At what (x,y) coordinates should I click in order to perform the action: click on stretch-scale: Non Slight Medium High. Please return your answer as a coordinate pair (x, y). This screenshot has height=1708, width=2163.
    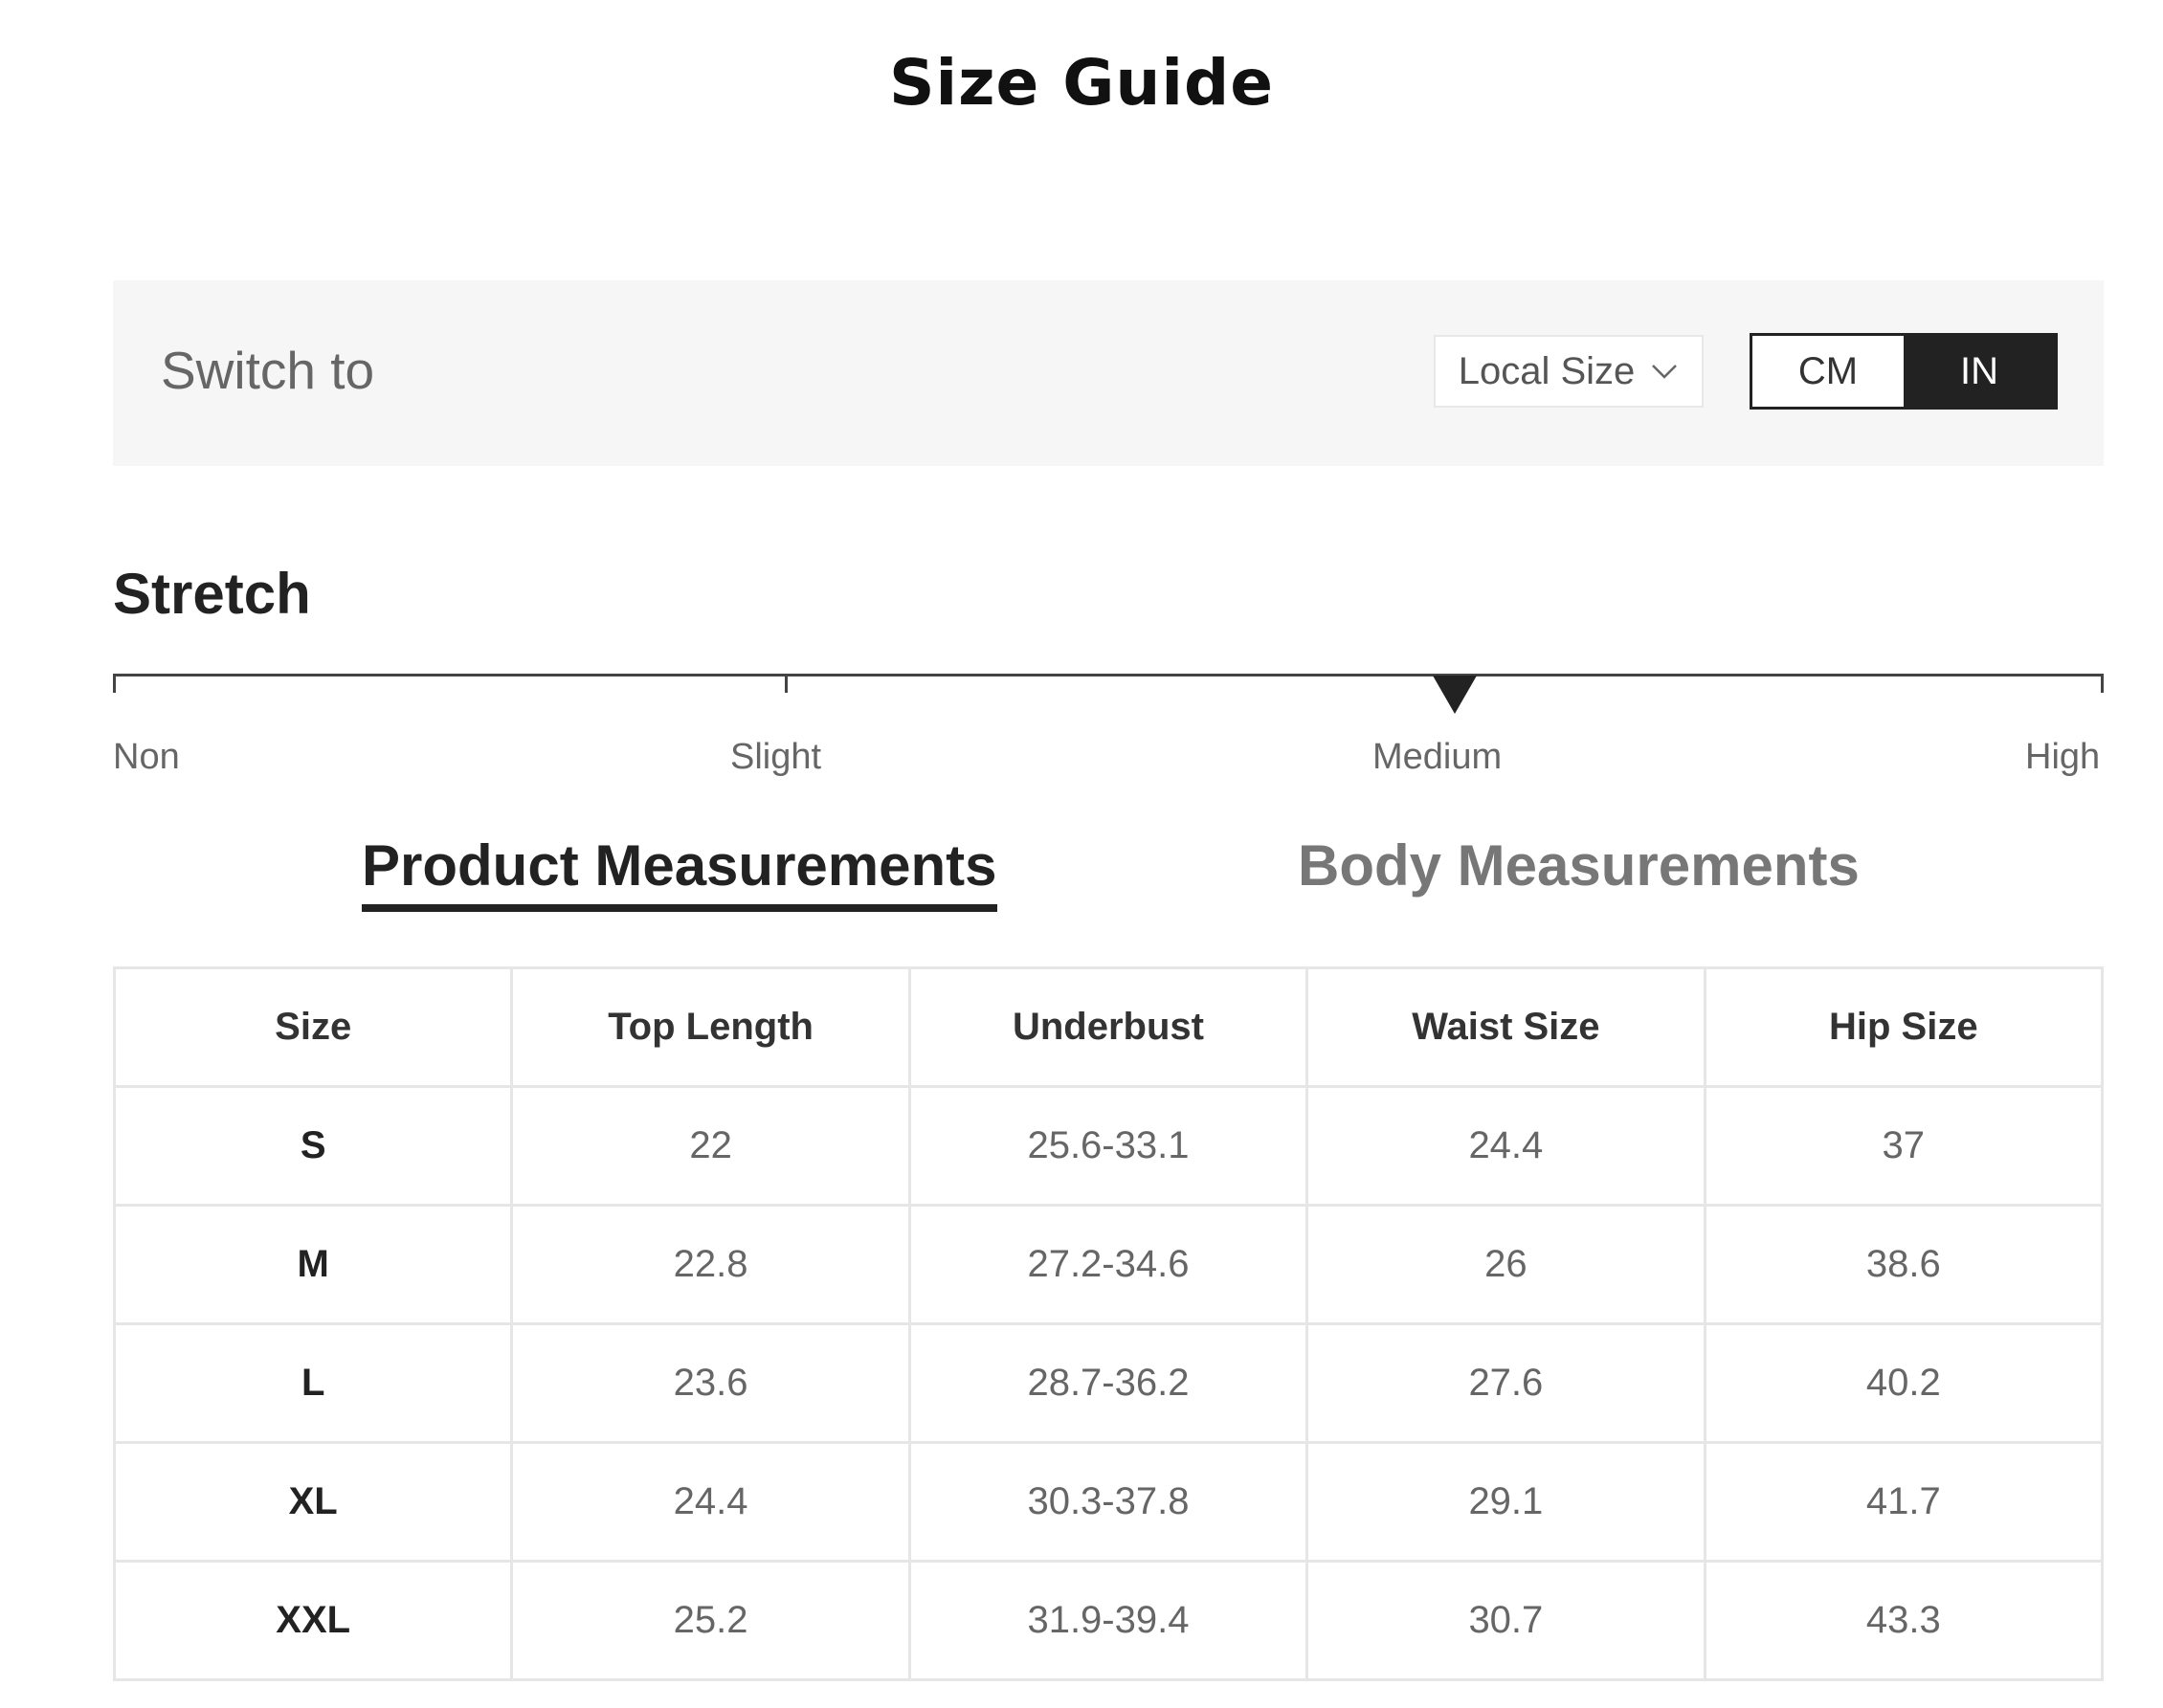
    Looking at the image, I should click on (1109, 728).